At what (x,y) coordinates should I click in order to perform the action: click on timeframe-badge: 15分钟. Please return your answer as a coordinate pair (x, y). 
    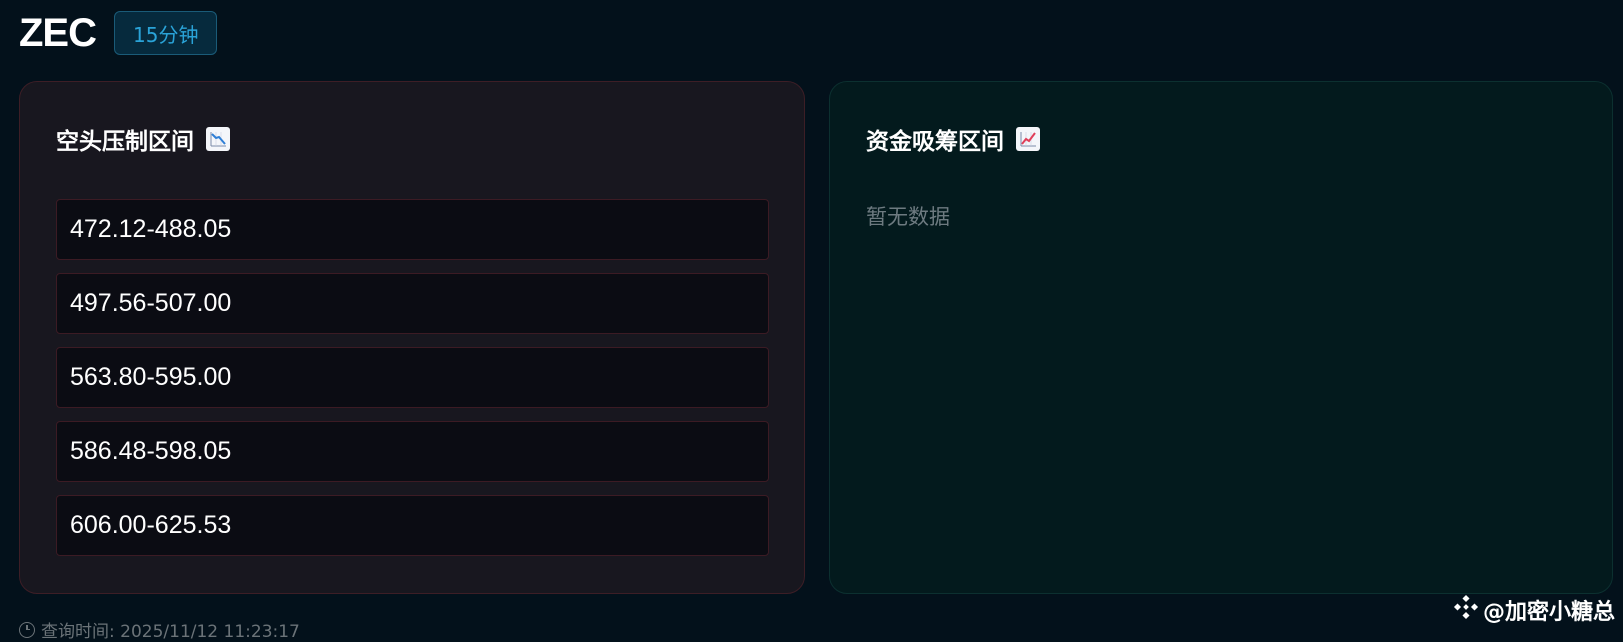
    Looking at the image, I should click on (166, 33).